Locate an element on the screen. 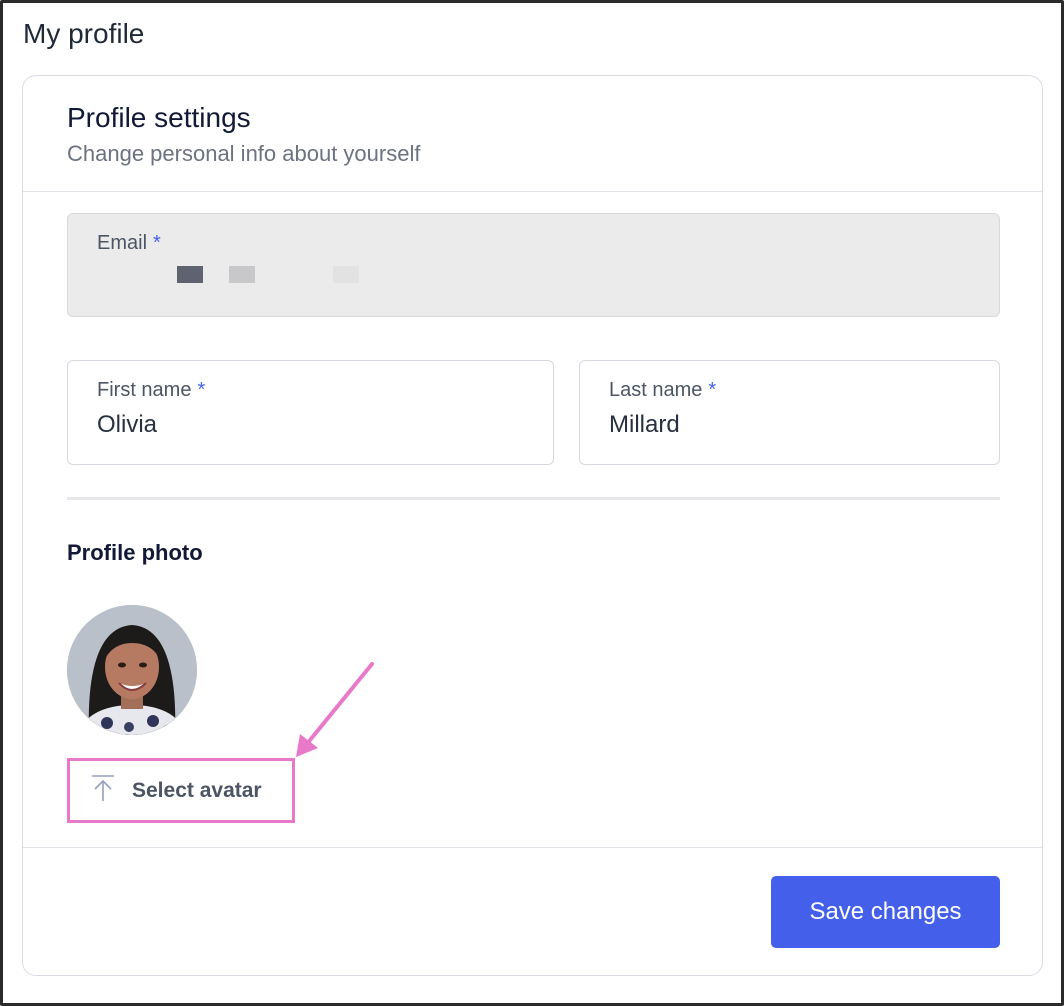 This screenshot has width=1064, height=1006. first-name-label-text: First name is located at coordinates (144, 390).